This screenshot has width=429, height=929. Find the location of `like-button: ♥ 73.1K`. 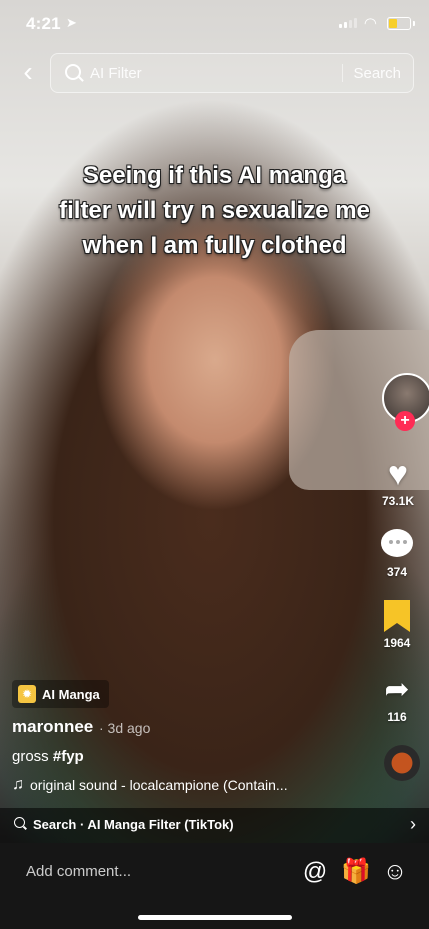

like-button: ♥ 73.1K is located at coordinates (394, 482).